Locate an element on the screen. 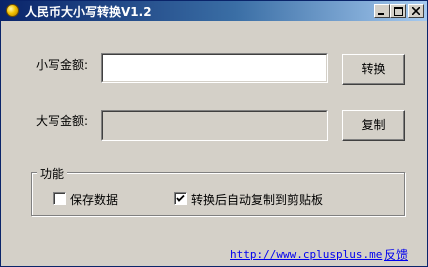  lower-amount-input is located at coordinates (214, 68).